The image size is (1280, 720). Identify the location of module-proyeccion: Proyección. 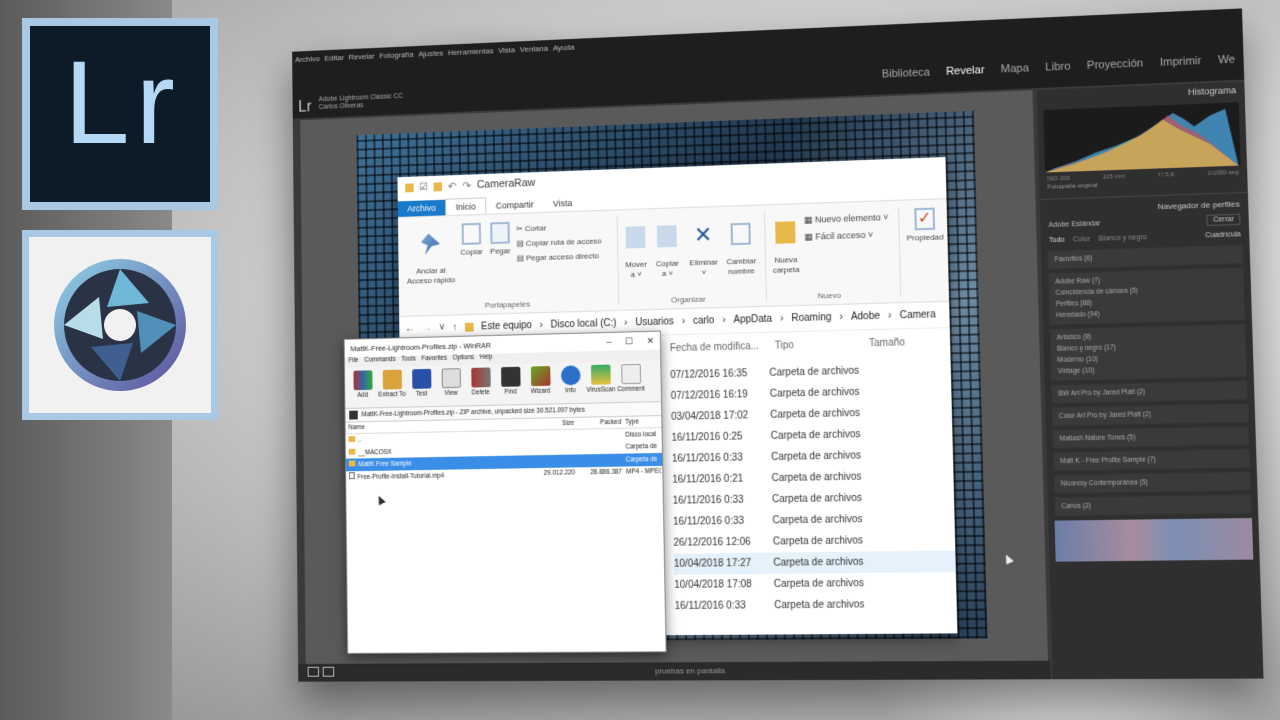
(1115, 64).